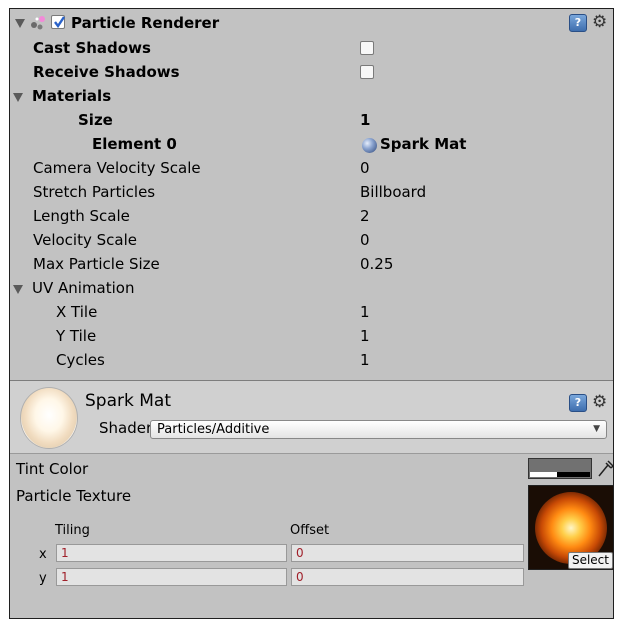 The height and width of the screenshot is (621, 617). Describe the element at coordinates (365, 216) in the screenshot. I see `property-value: 2` at that location.